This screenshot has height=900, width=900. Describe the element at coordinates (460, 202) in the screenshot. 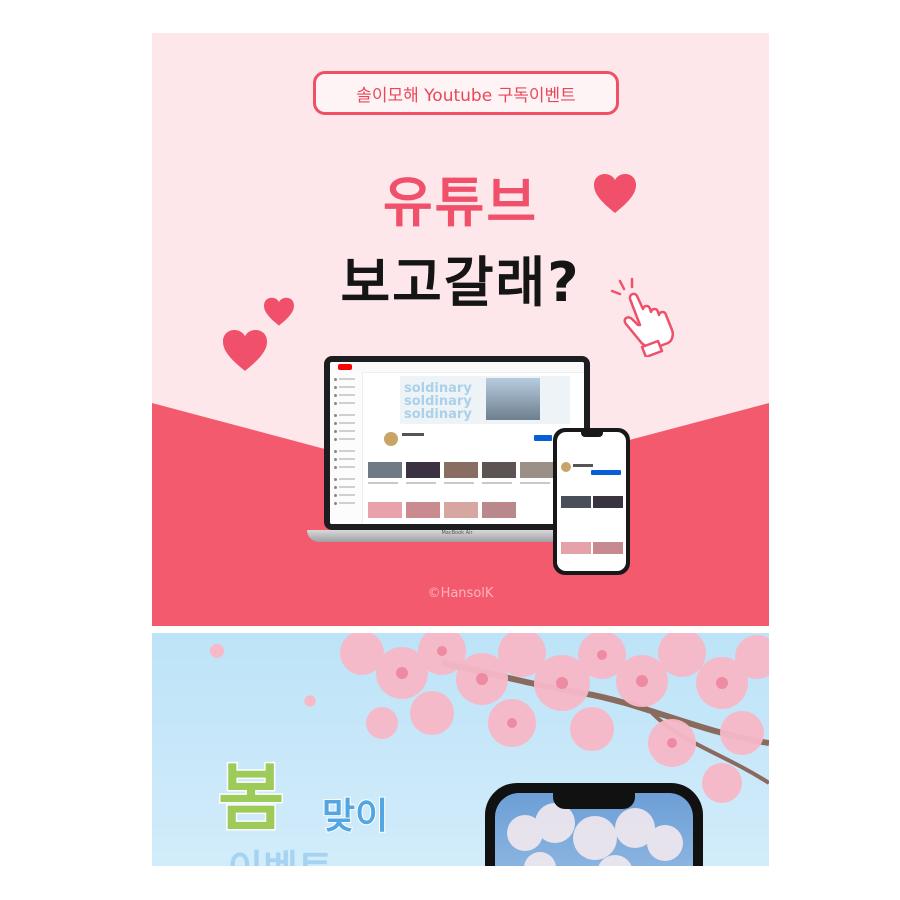

I see `headline-youtube: 유튜브` at that location.